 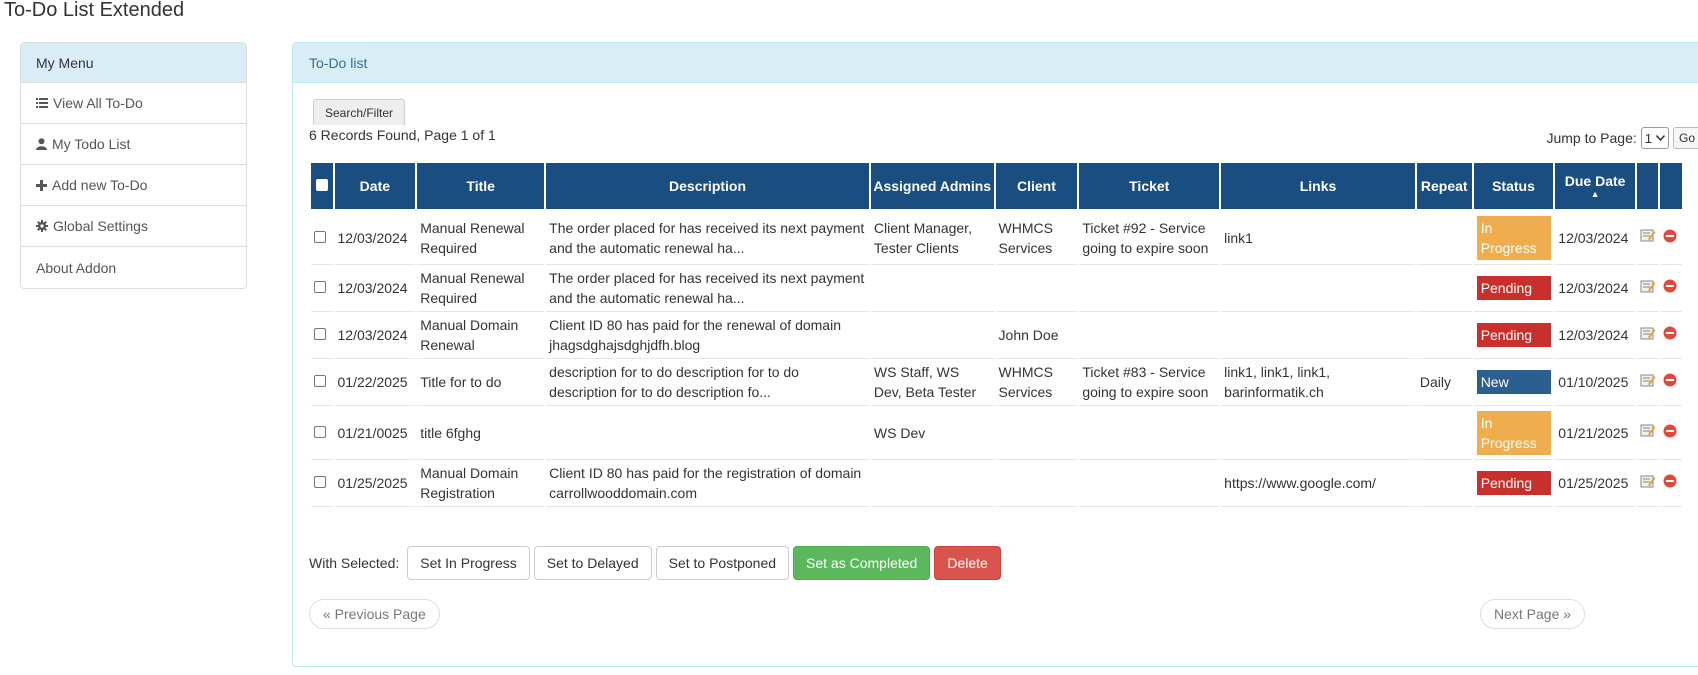 What do you see at coordinates (133, 267) in the screenshot?
I see `sidebar-item-about: About Addon` at bounding box center [133, 267].